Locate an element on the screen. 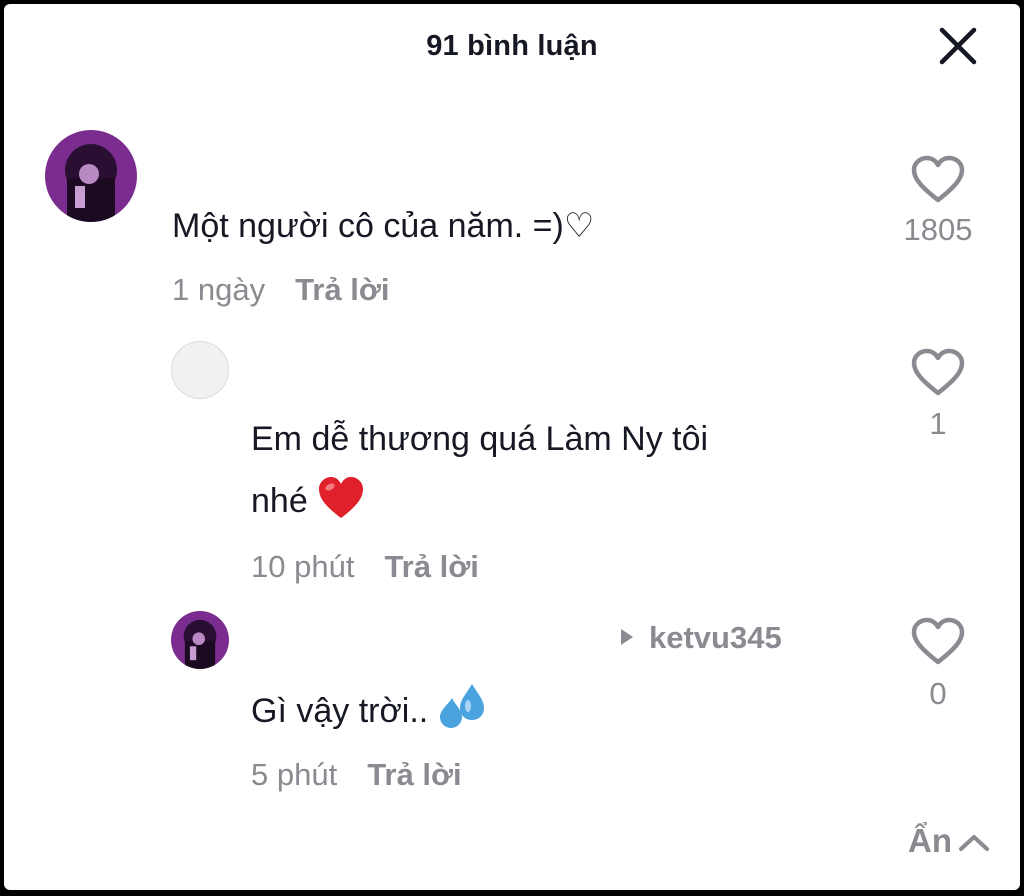 The height and width of the screenshot is (896, 1024). comment-meta: 1 ngày Trả lời is located at coordinates (281, 290).